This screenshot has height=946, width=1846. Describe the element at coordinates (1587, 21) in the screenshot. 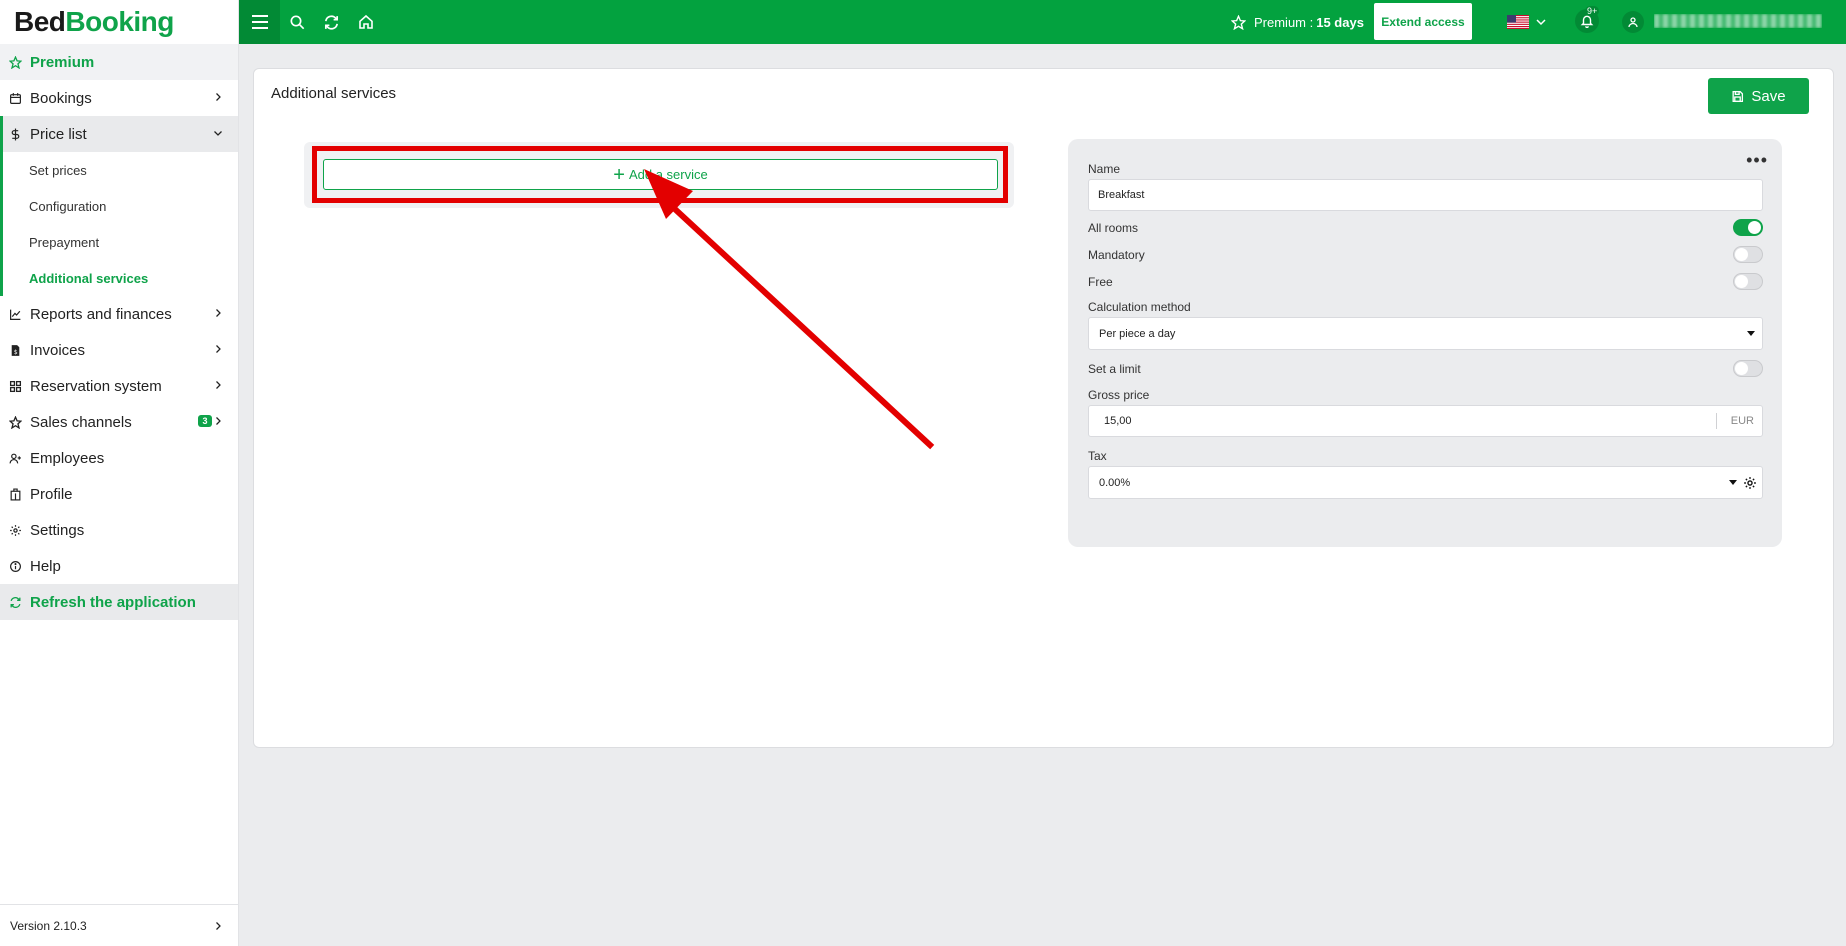

I see `bell-icon` at that location.